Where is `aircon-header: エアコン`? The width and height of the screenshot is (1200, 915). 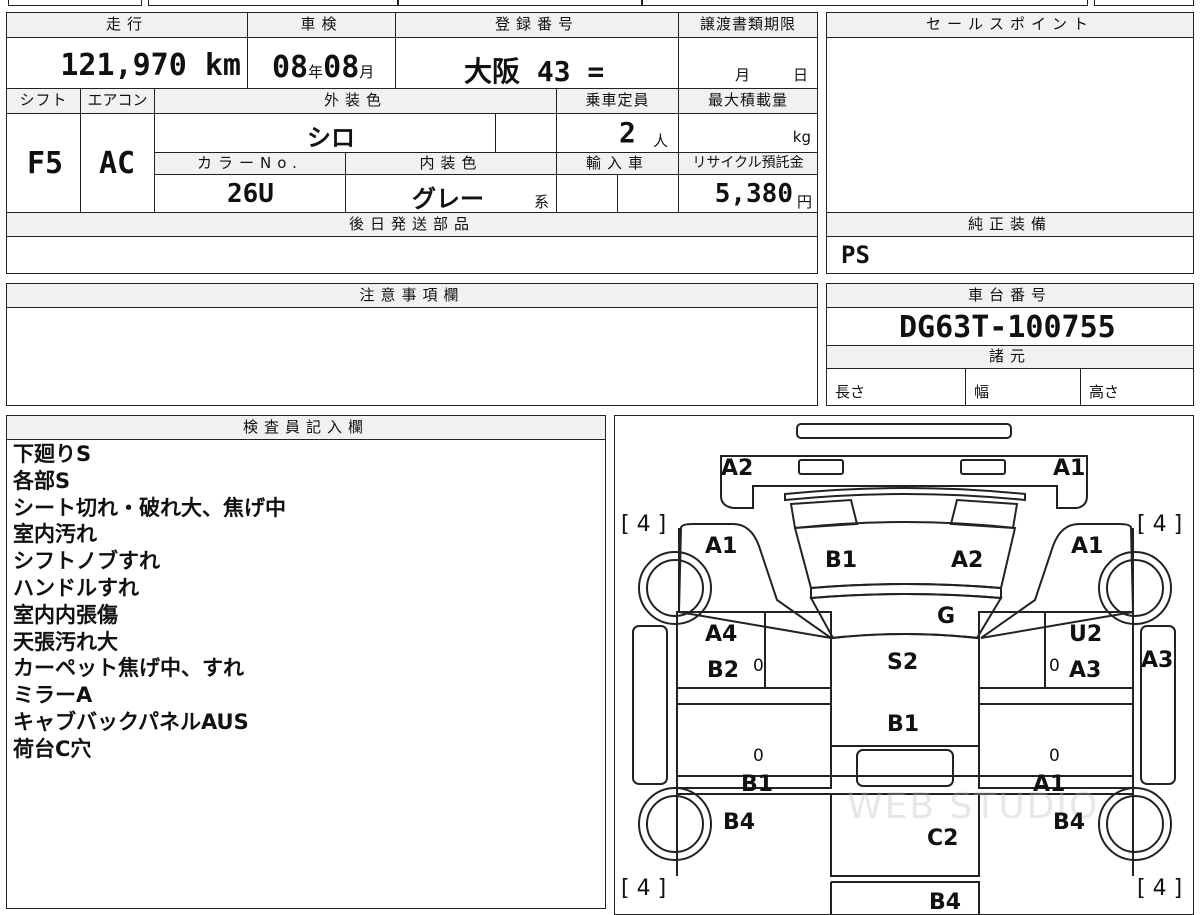
aircon-header: エアコン is located at coordinates (117, 101).